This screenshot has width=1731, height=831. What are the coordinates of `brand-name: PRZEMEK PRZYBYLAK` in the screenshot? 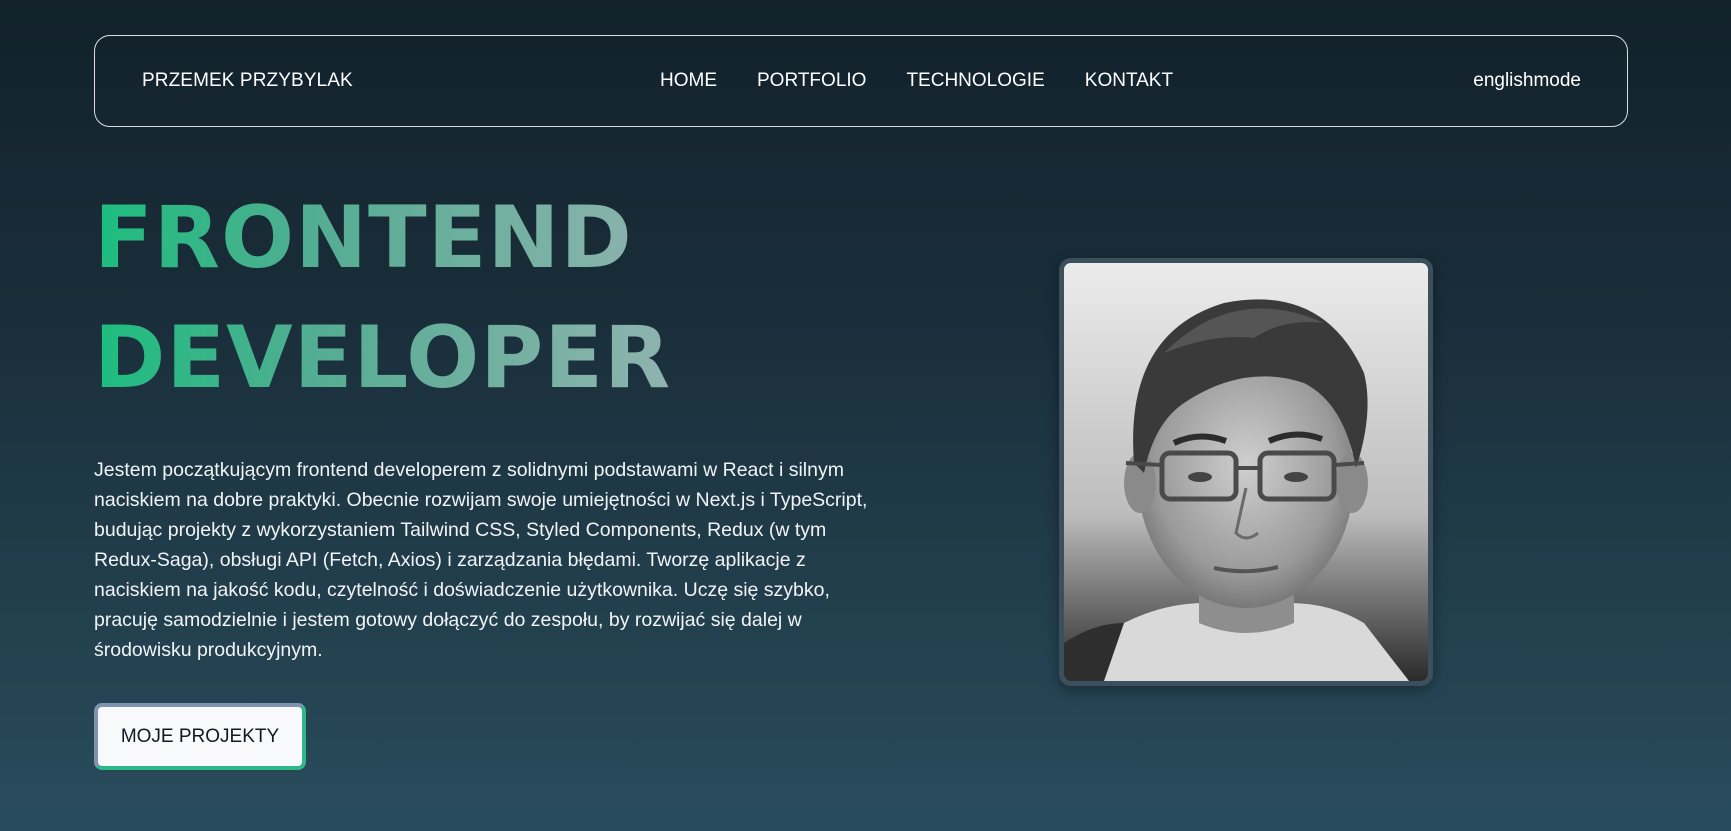 It's located at (247, 81).